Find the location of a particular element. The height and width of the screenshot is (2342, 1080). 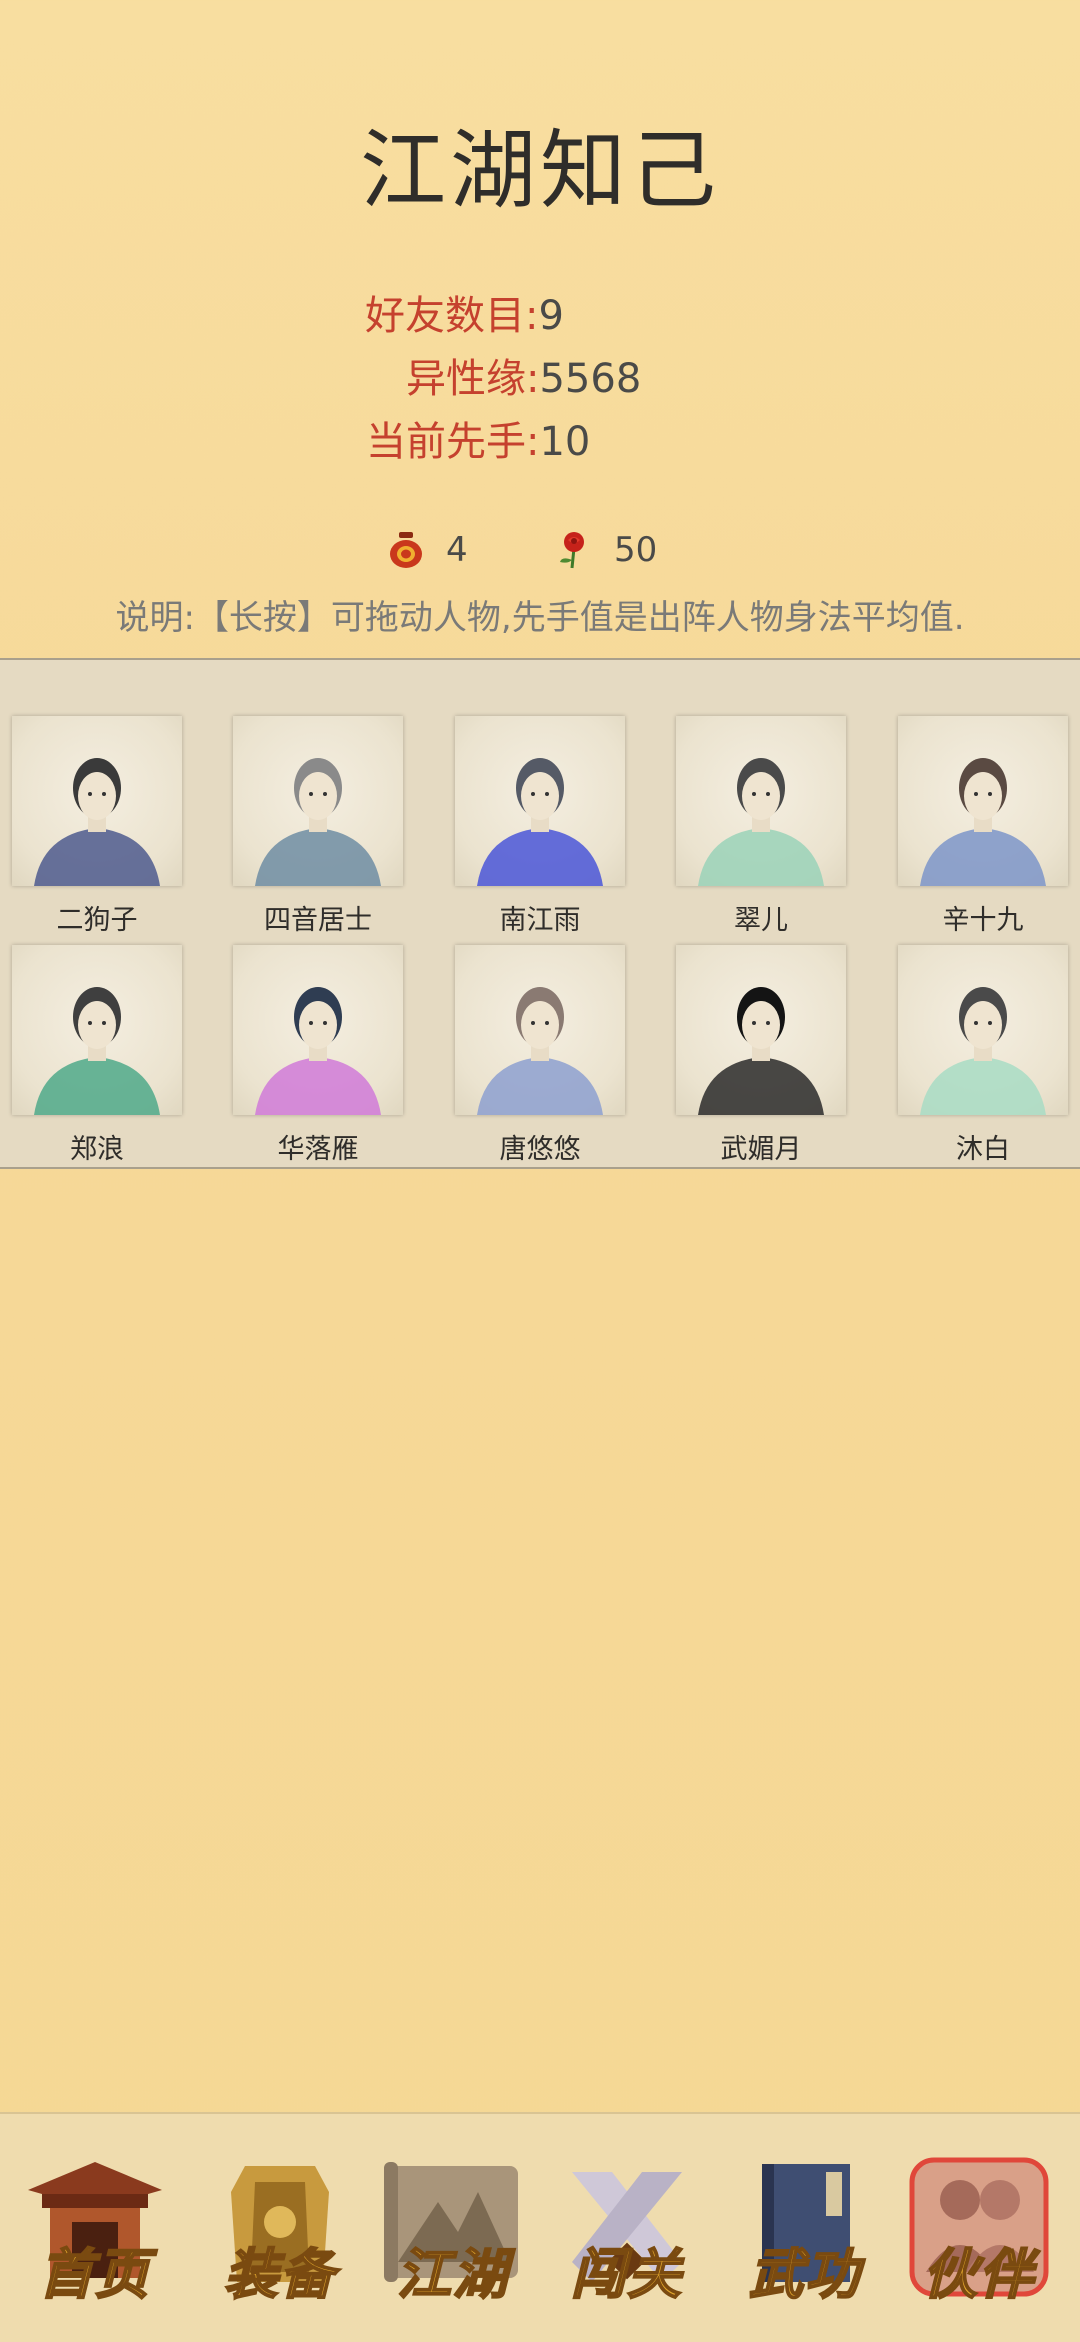

character-card: 辛十九 is located at coordinates (983, 826).